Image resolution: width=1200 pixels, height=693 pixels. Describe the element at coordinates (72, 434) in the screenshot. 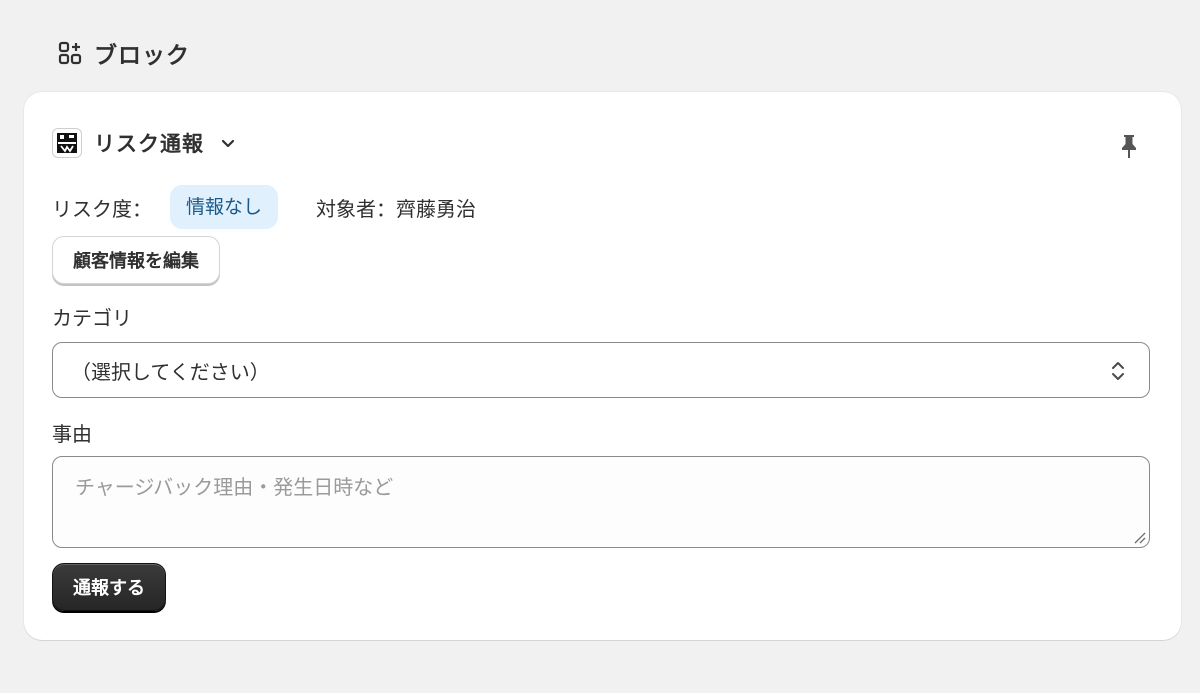

I see `reason-label: 事由` at that location.